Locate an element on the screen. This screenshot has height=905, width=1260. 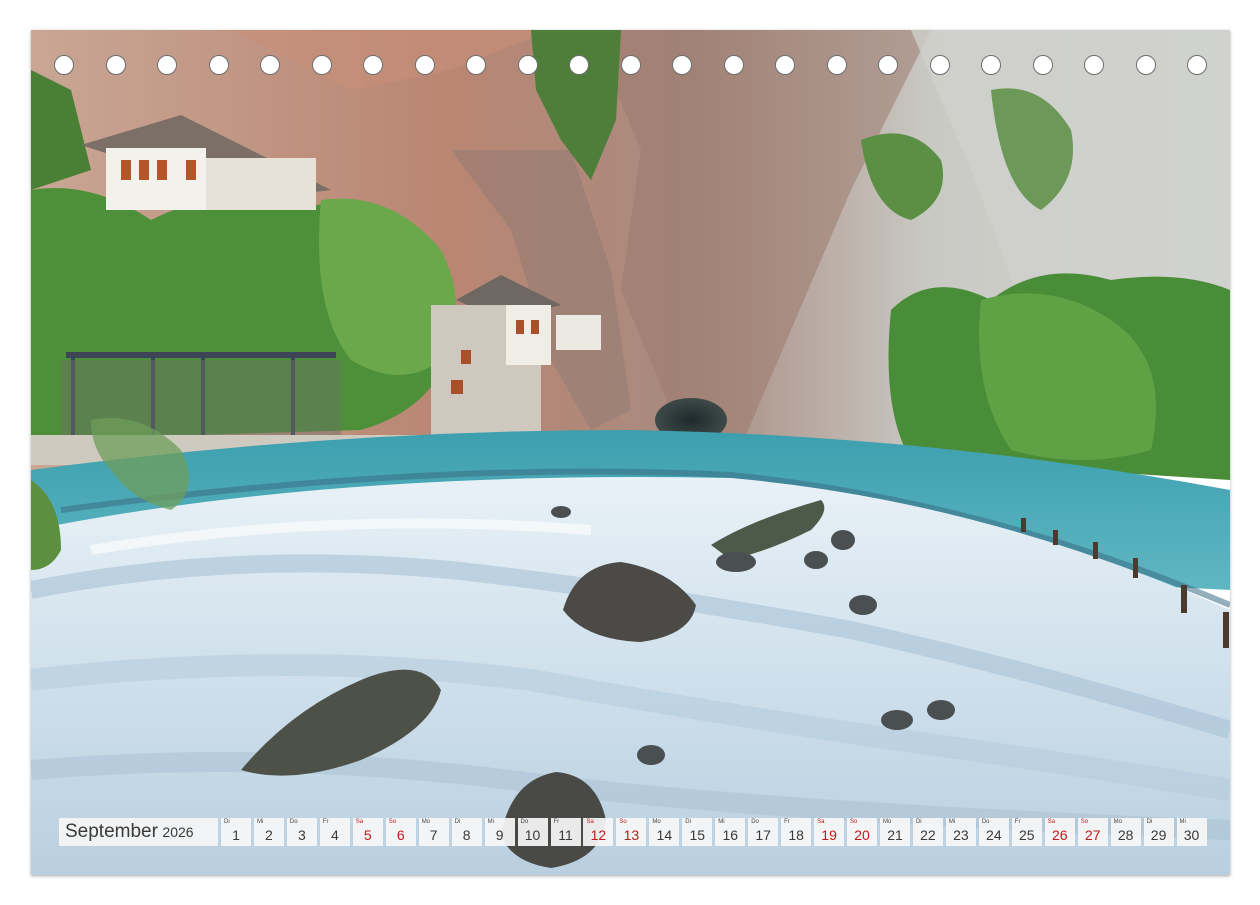
day-number: 26 is located at coordinates (1059, 835).